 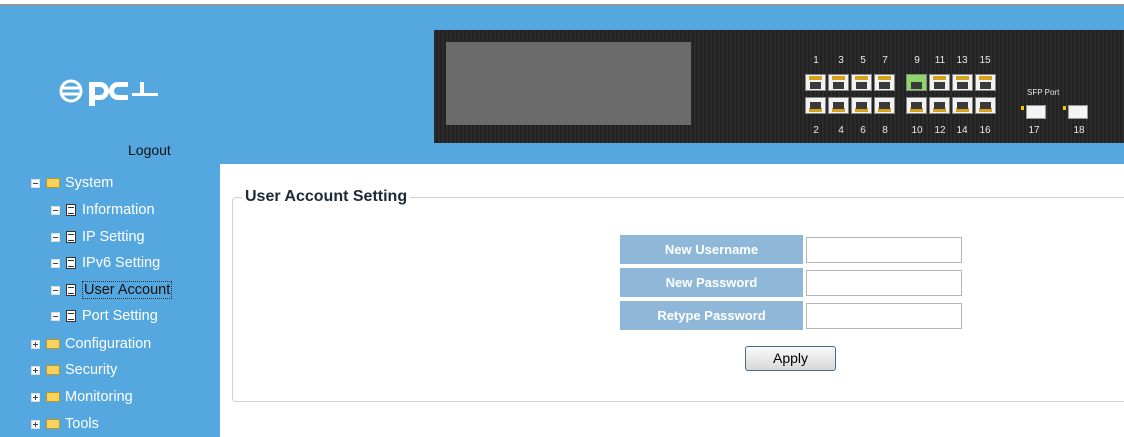 I want to click on sidebar-item-label: IP Setting, so click(x=113, y=237).